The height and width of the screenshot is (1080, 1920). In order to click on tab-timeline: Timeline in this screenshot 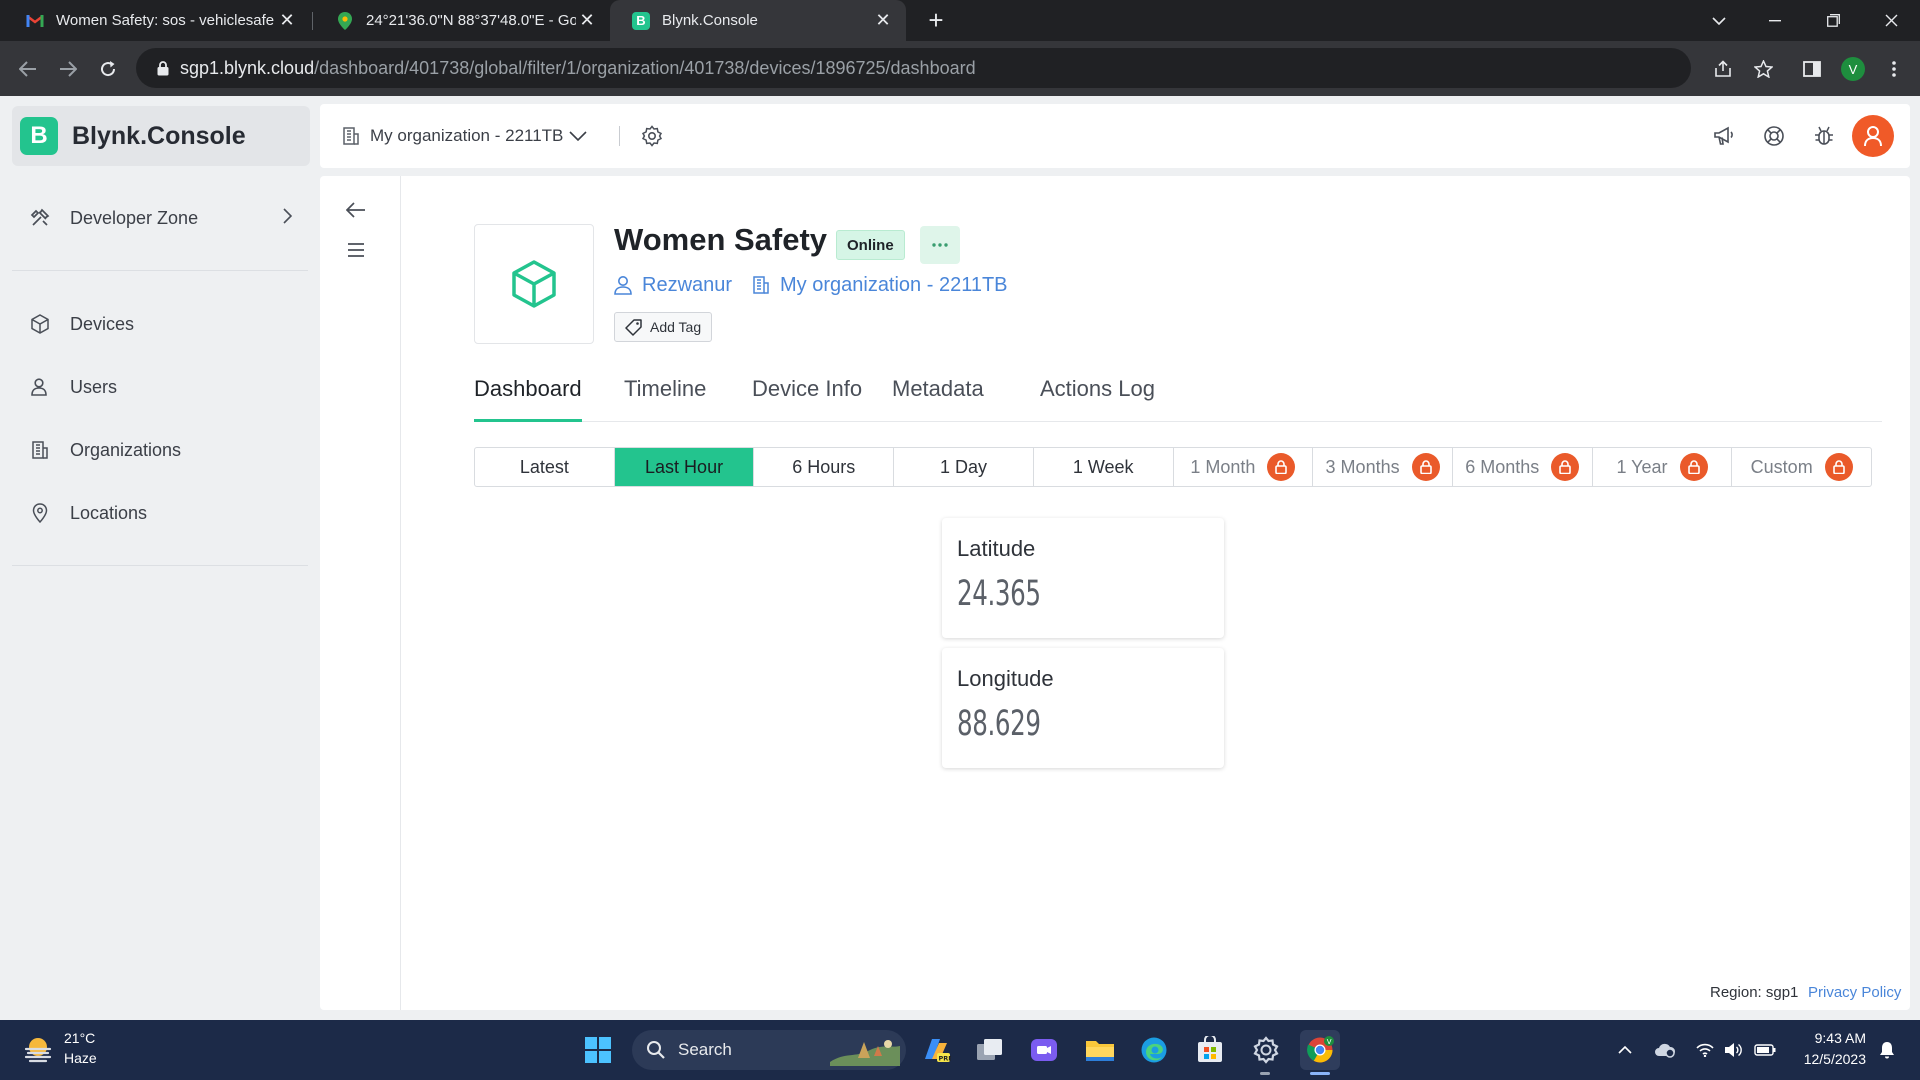, I will do `click(665, 399)`.